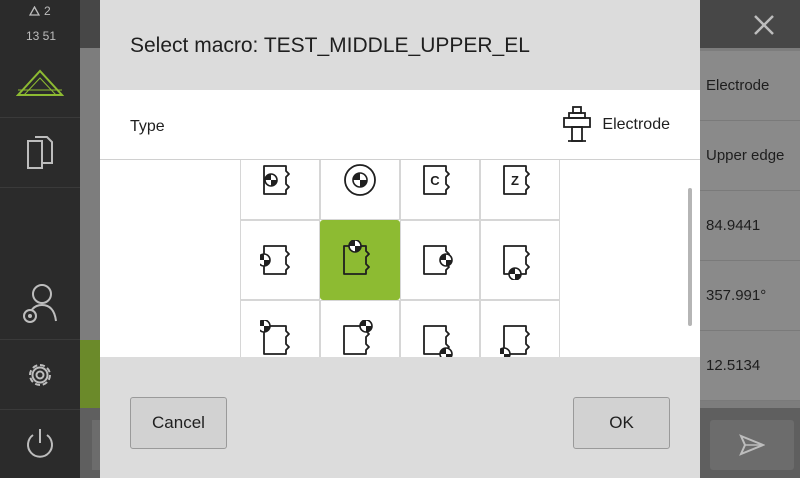 The image size is (800, 478). I want to click on electrode-icon, so click(577, 124).